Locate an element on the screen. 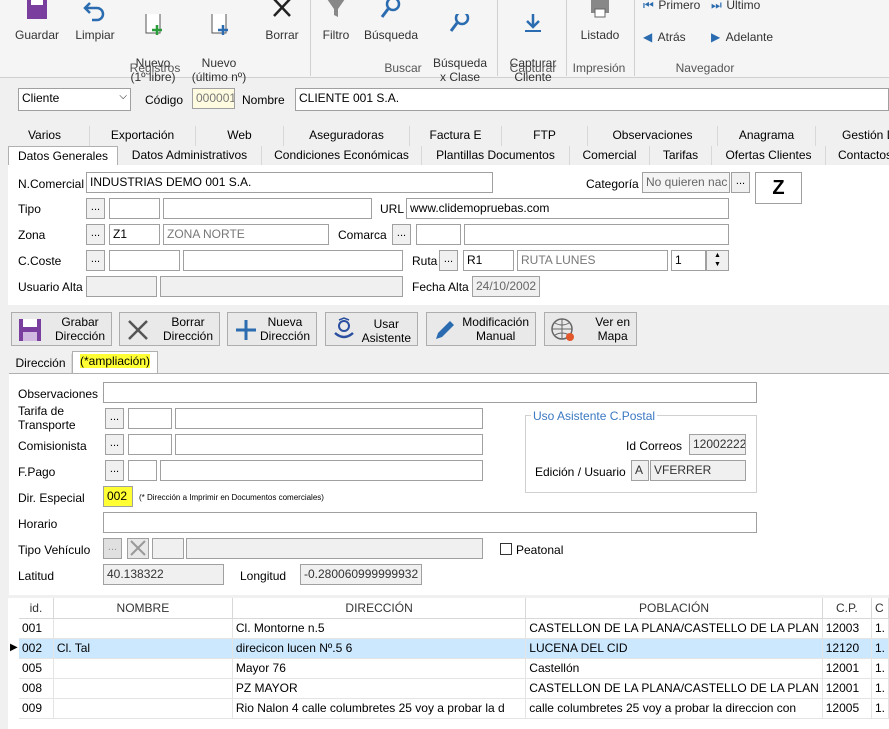 The image size is (889, 729). tab-plantillas-documentos: Plantillas Documentos is located at coordinates (496, 156).